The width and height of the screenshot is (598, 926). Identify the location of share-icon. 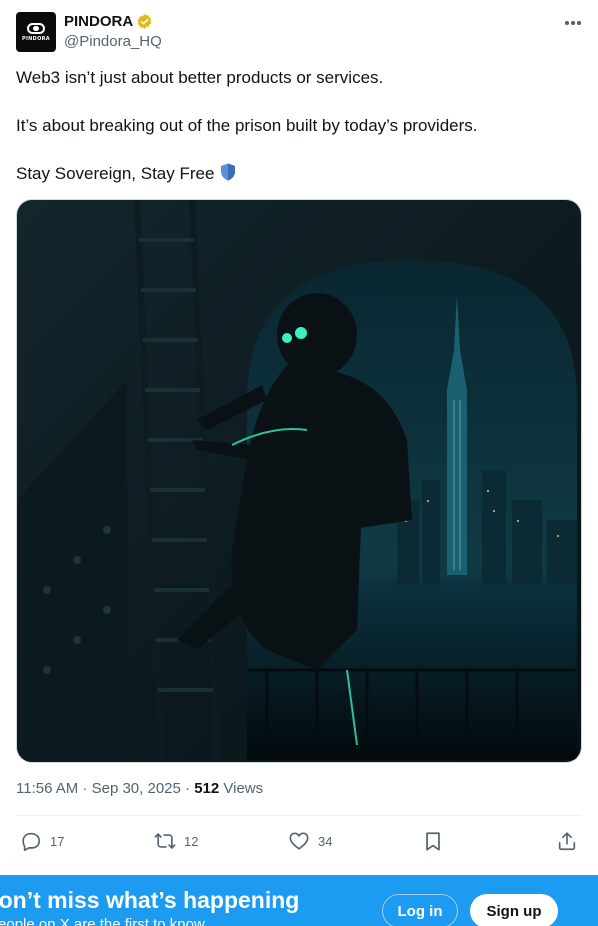
(567, 841).